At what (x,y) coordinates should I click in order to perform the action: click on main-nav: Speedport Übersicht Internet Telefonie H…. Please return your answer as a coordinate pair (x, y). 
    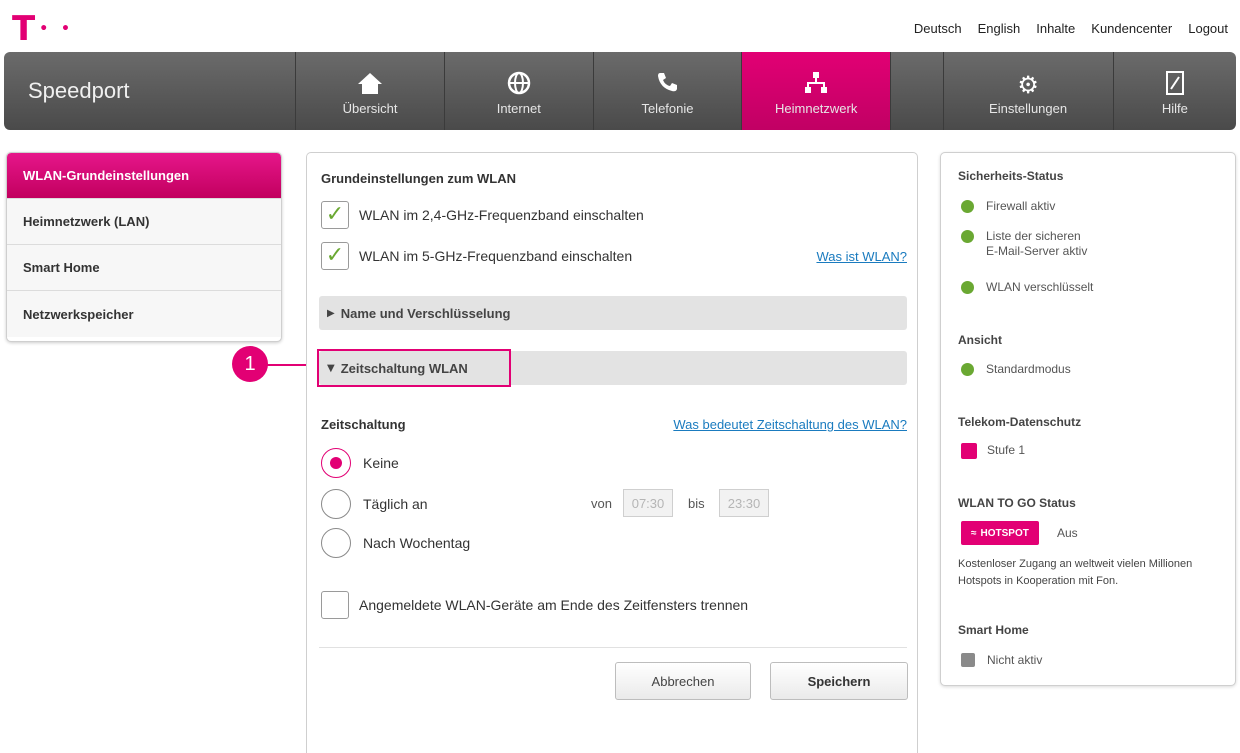
    Looking at the image, I should click on (620, 91).